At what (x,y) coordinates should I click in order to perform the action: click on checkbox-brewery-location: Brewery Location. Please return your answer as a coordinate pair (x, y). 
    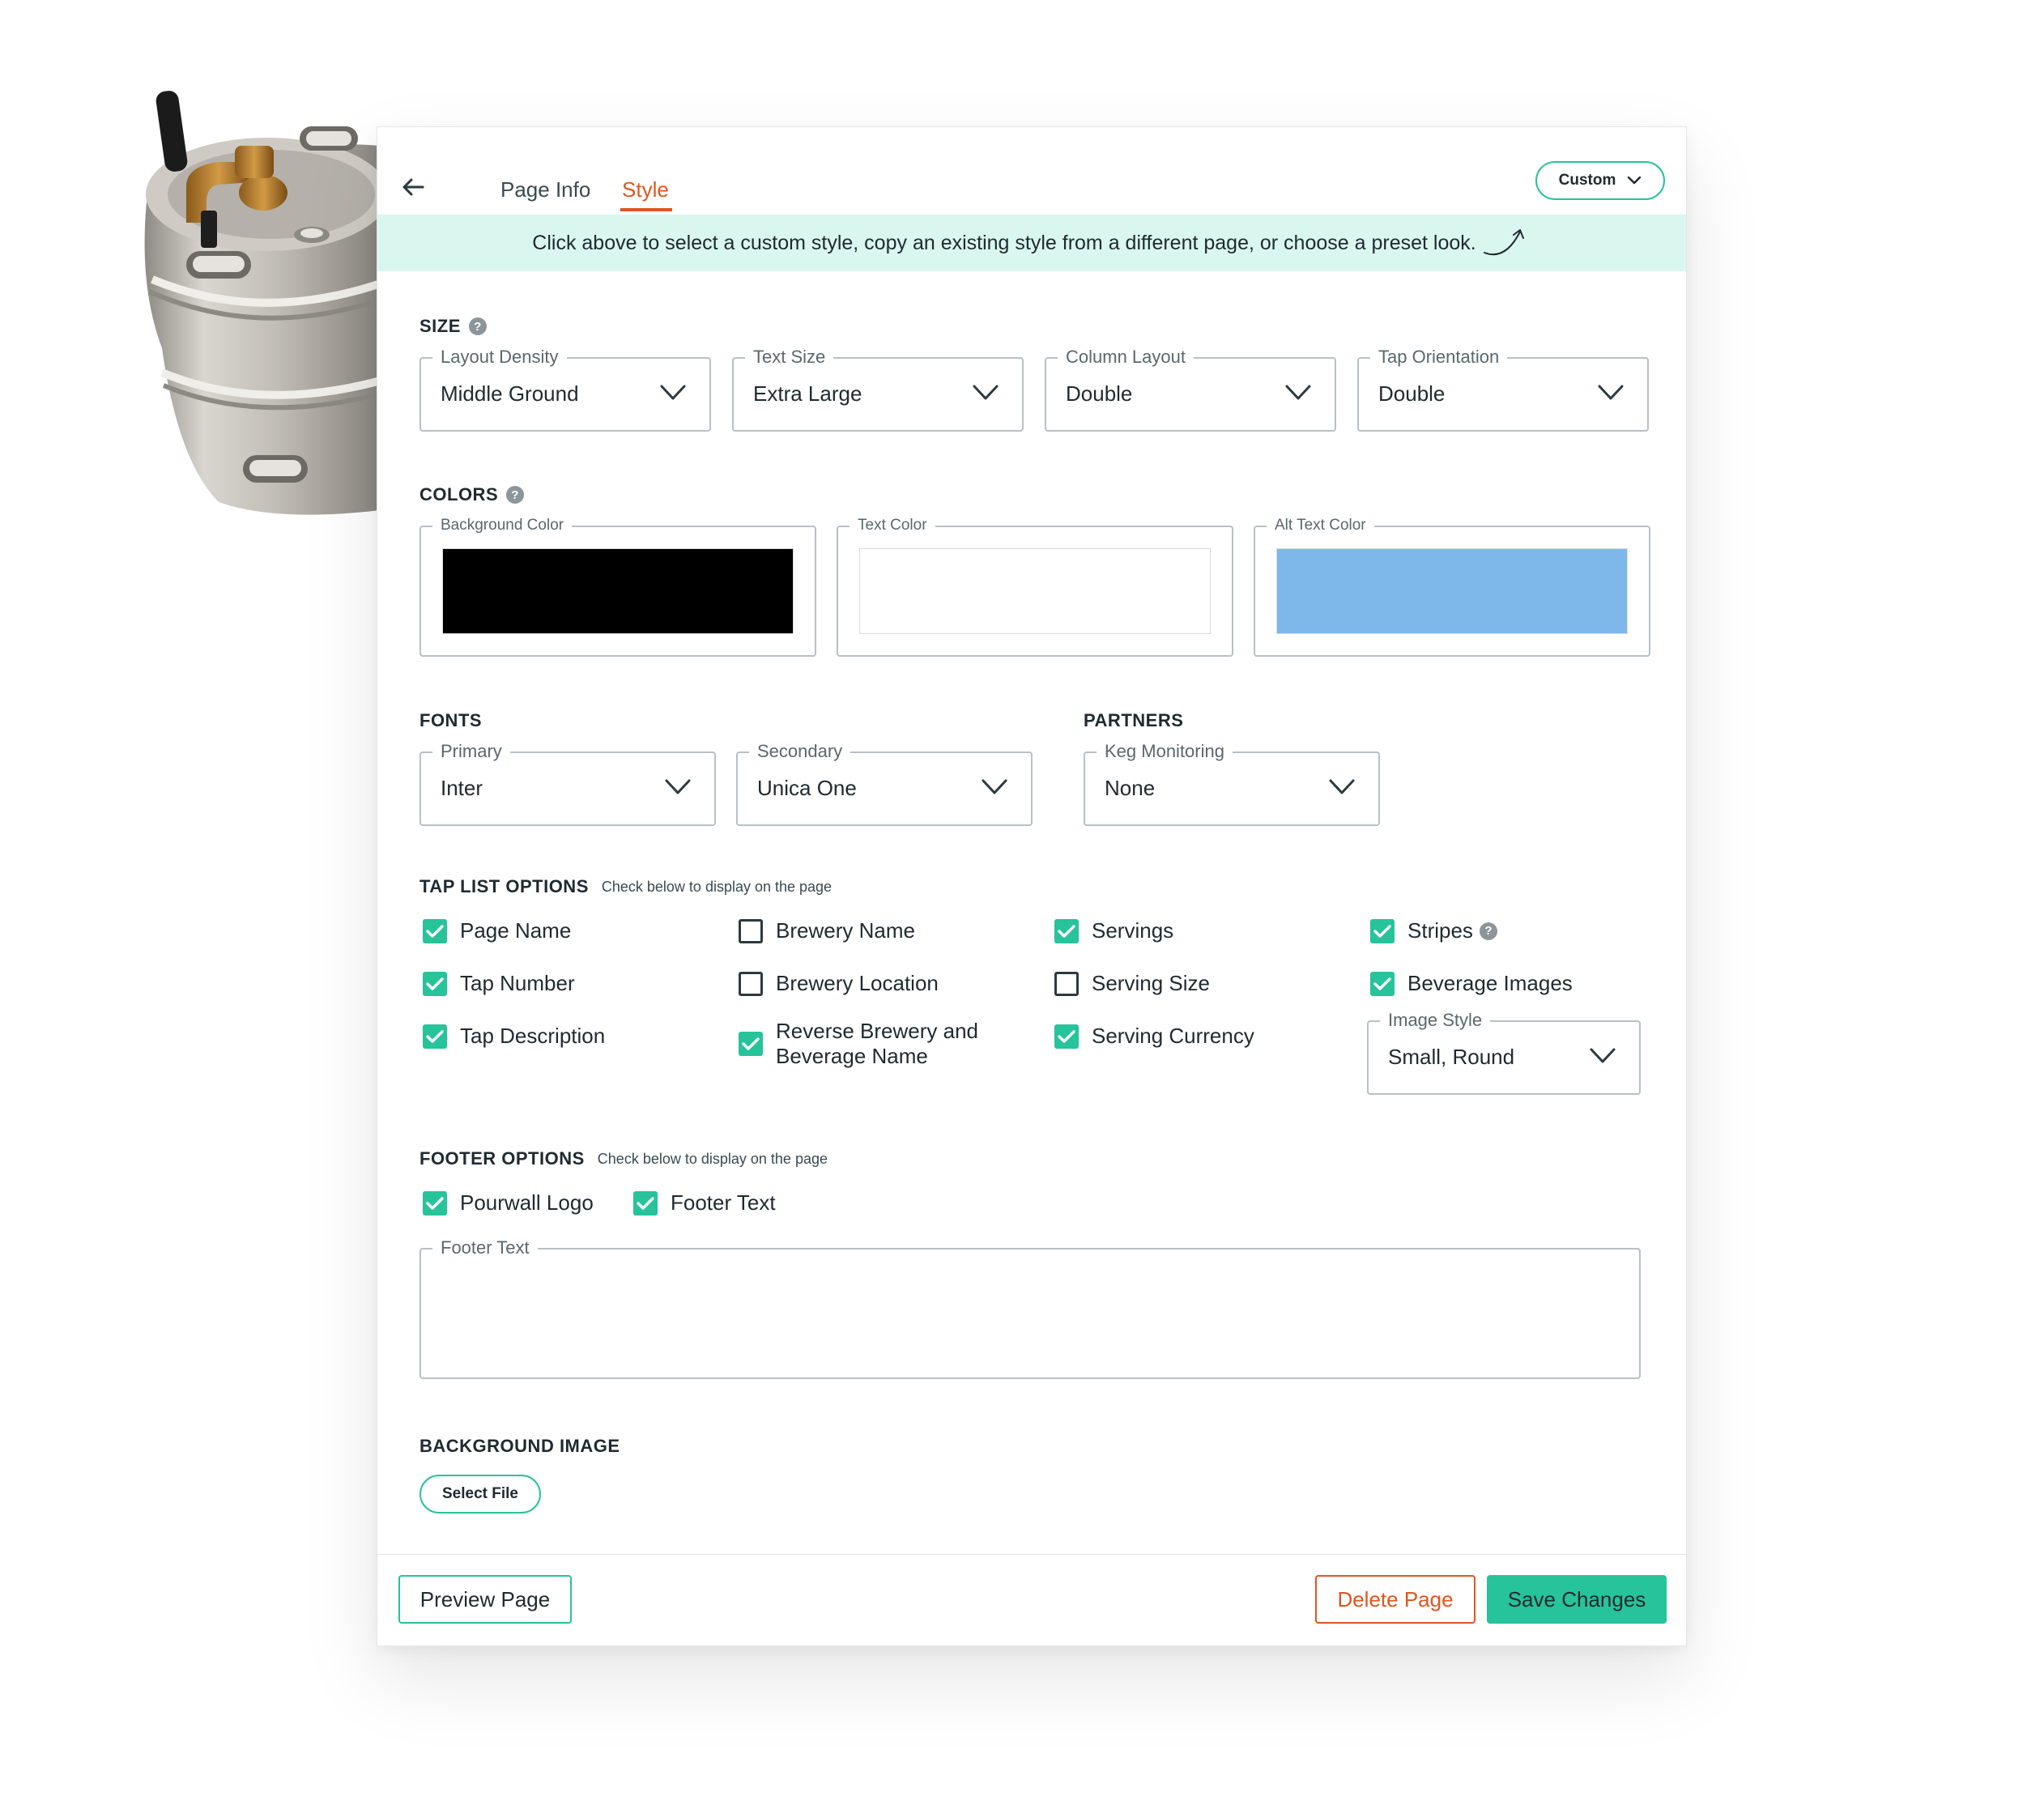
    Looking at the image, I should click on (839, 983).